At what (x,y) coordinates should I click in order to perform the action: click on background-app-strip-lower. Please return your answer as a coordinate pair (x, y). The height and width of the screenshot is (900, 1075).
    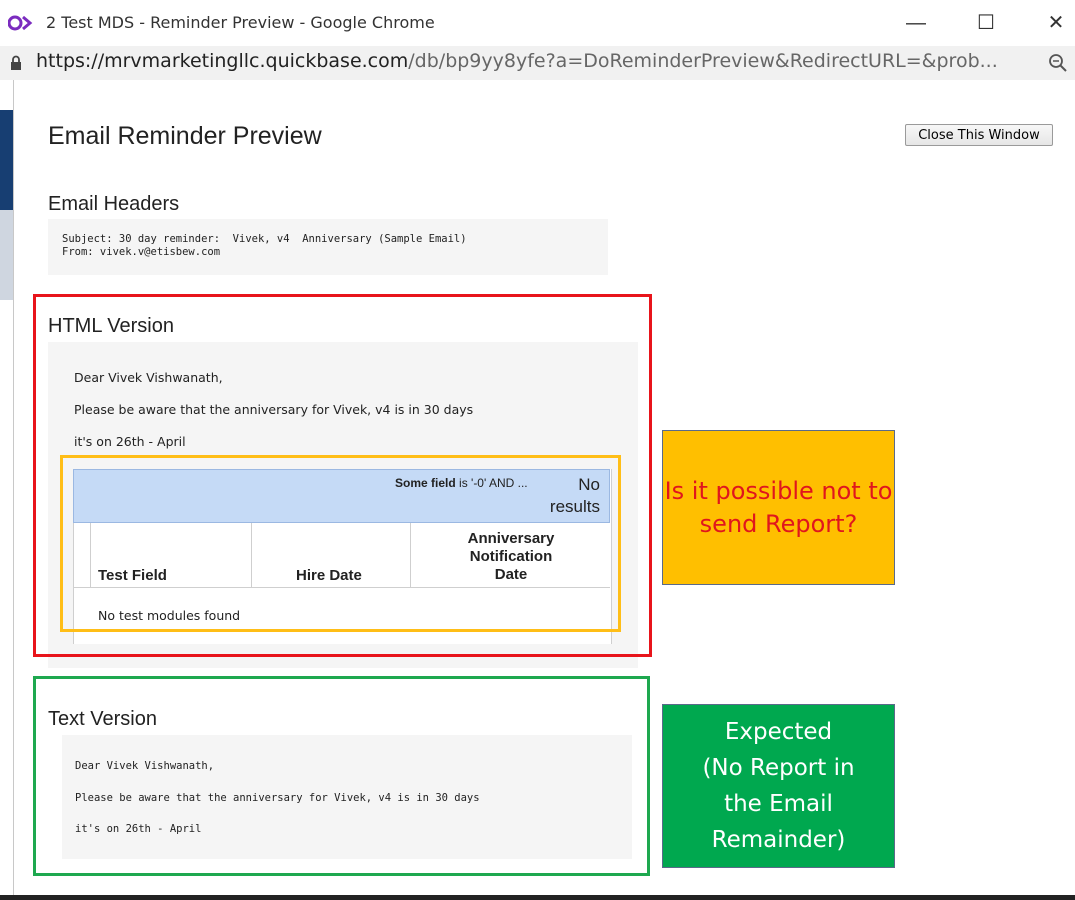
    Looking at the image, I should click on (6, 255).